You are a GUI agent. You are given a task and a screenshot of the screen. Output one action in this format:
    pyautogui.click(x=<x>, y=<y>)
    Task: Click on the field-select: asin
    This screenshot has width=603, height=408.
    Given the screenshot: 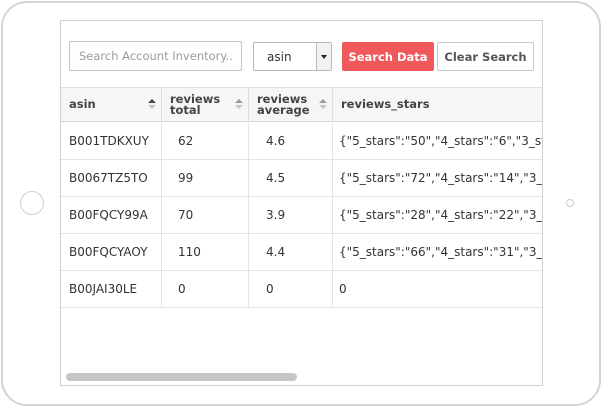 What is the action you would take?
    pyautogui.click(x=292, y=56)
    